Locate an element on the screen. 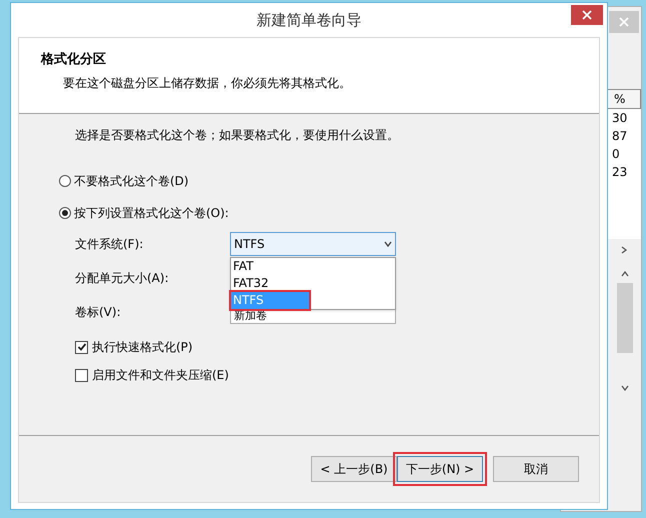 The height and width of the screenshot is (518, 646). radio-label: 不要格式化这个卷(D) is located at coordinates (131, 181).